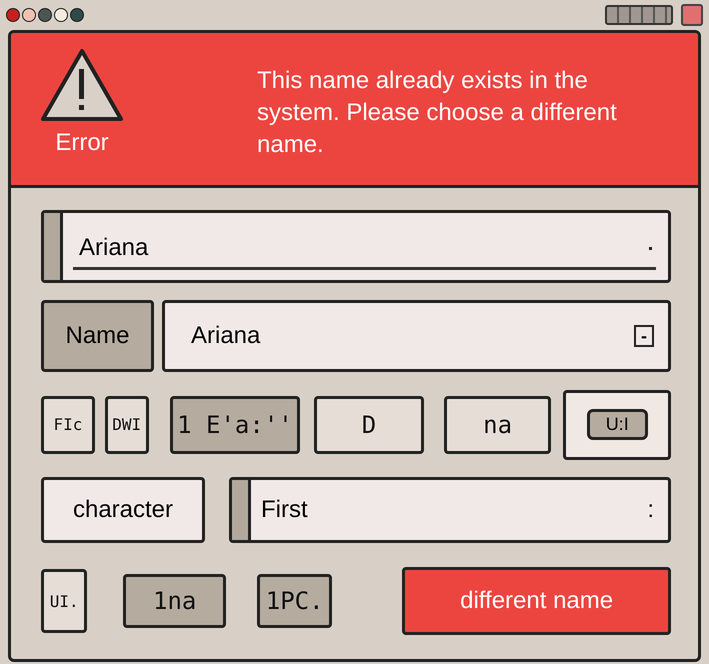 The image size is (709, 664). What do you see at coordinates (437, 113) in the screenshot?
I see `error-message: This name already exists in the system. Please choose a different name.` at bounding box center [437, 113].